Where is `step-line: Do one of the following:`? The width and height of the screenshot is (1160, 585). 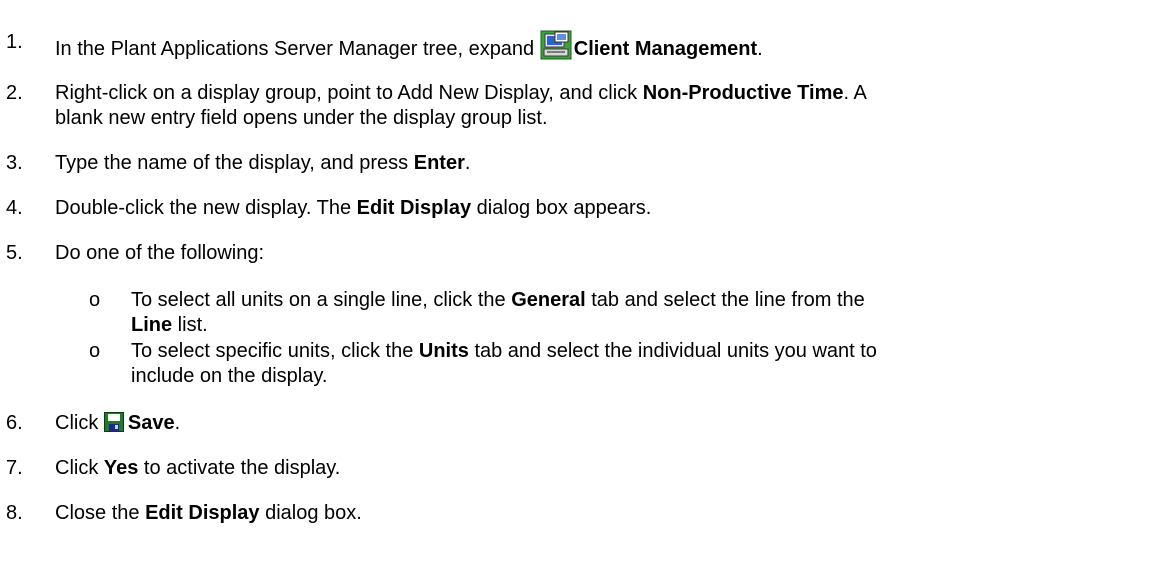 step-line: Do one of the following: is located at coordinates (585, 253).